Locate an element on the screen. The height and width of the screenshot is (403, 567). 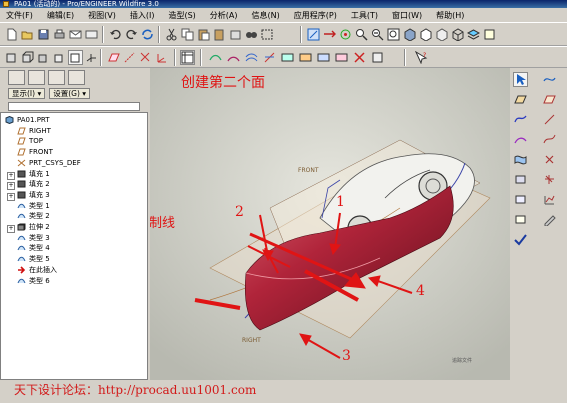
datum-plane-tool-icon is located at coordinates (549, 99).